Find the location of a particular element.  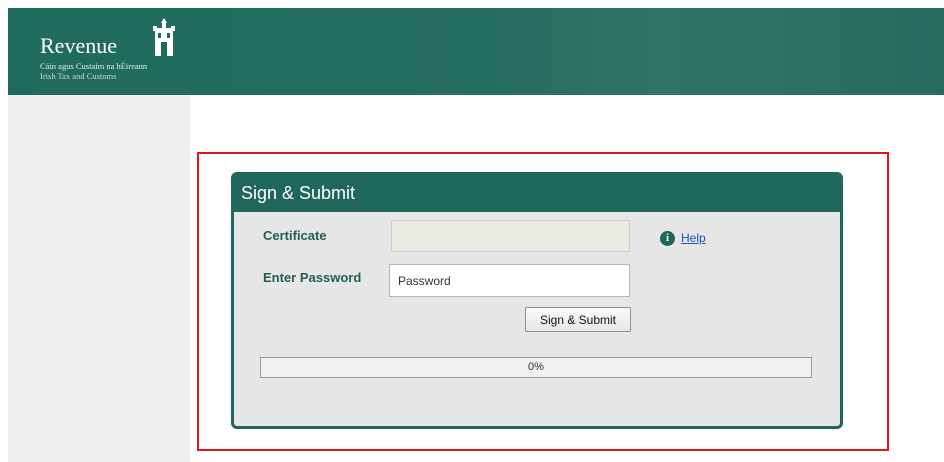

certificate-label: Certificate is located at coordinates (295, 235).